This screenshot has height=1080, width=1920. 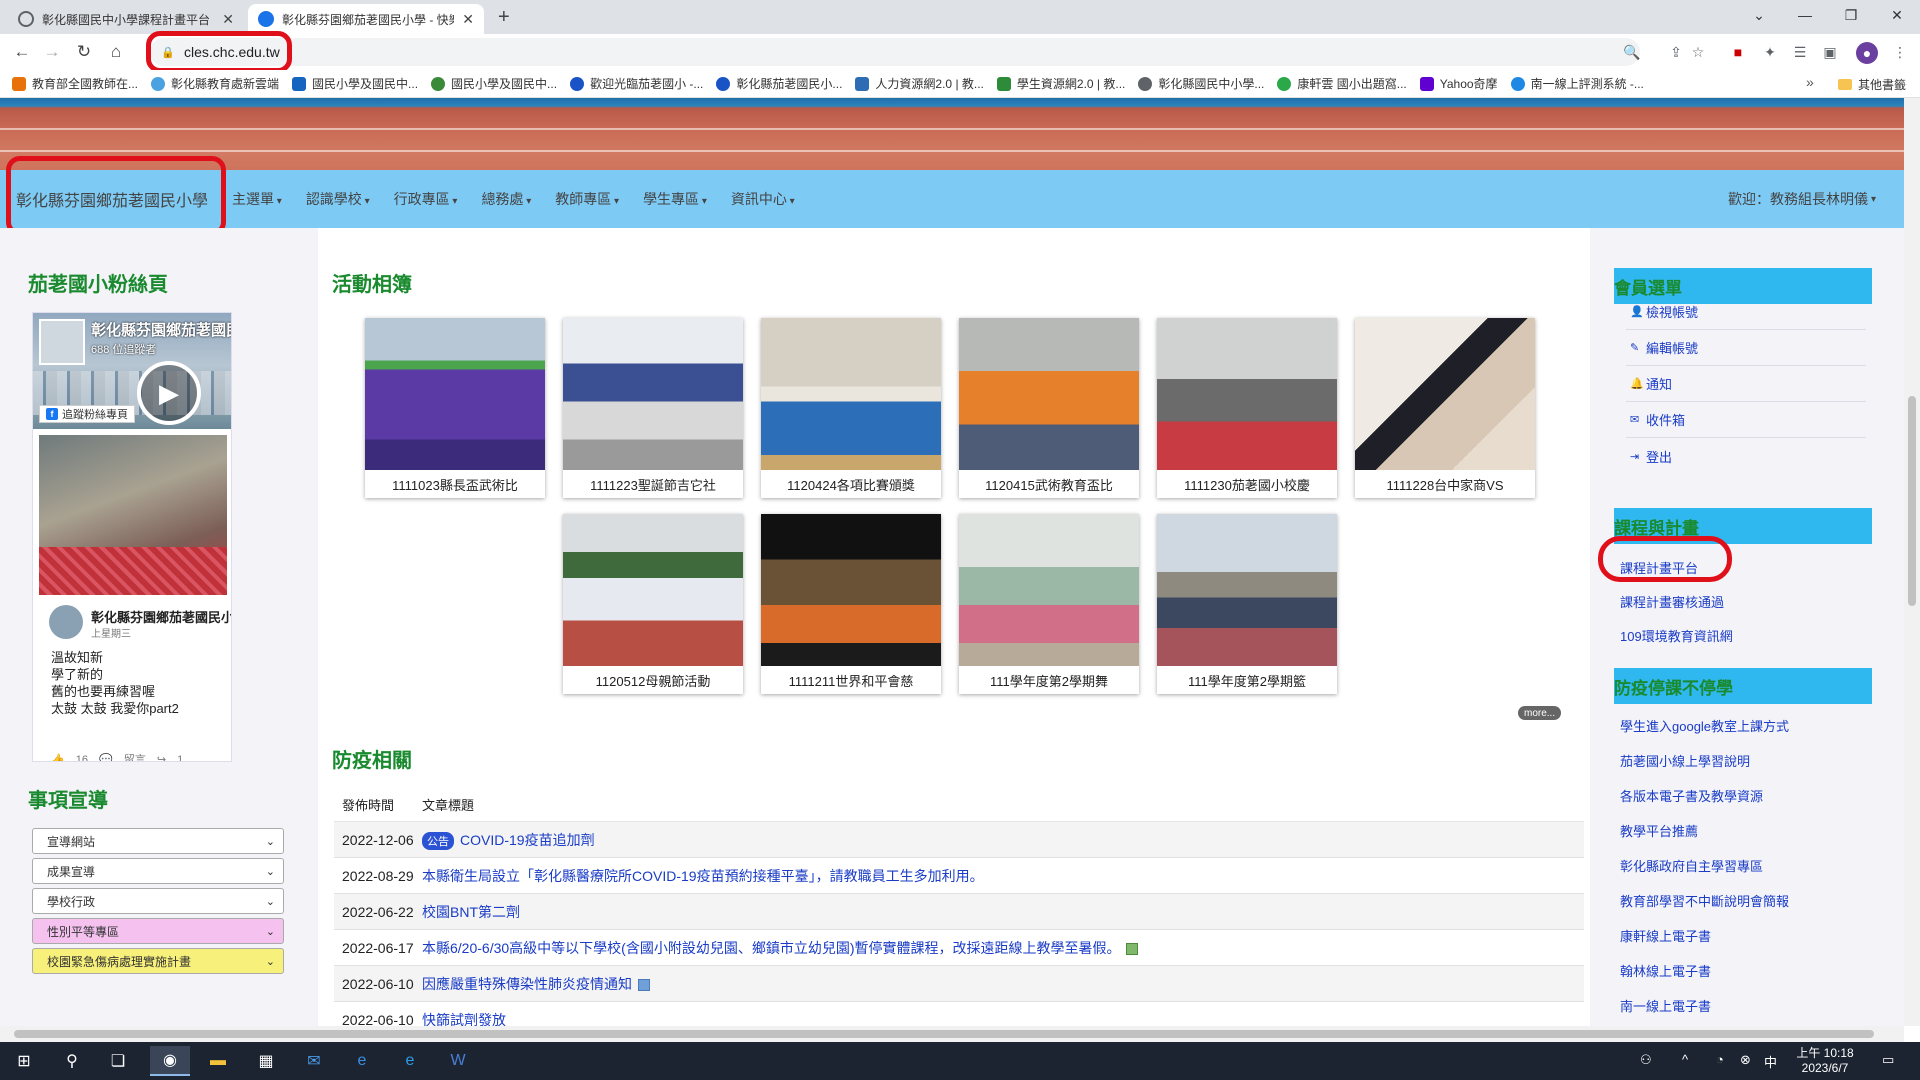 What do you see at coordinates (1458, 83) in the screenshot?
I see `bookmark-item: Yahoo奇摩` at bounding box center [1458, 83].